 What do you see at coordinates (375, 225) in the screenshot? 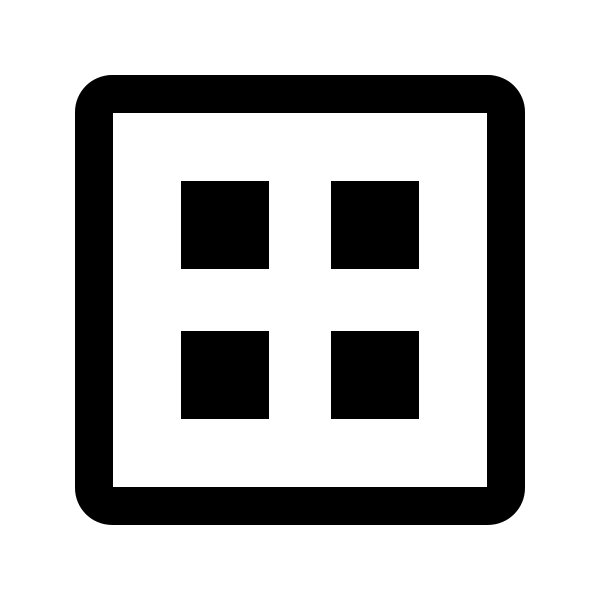
I see `grid-cell-top-right` at bounding box center [375, 225].